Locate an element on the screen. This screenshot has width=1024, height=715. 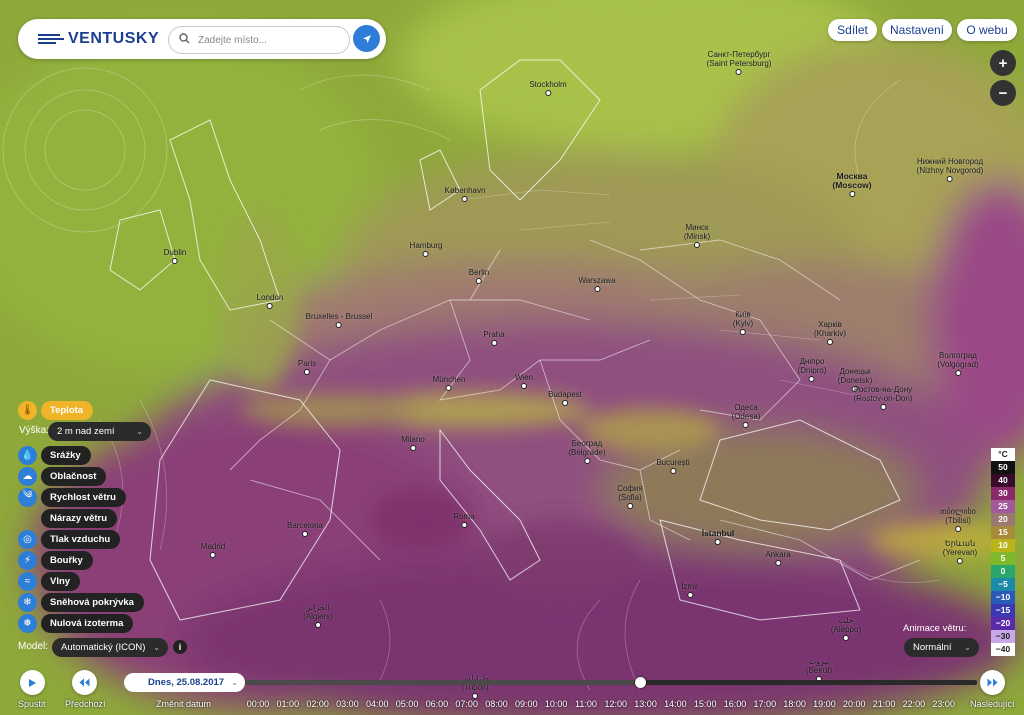
timeline-hour-label: 10:00 is located at coordinates (556, 704).